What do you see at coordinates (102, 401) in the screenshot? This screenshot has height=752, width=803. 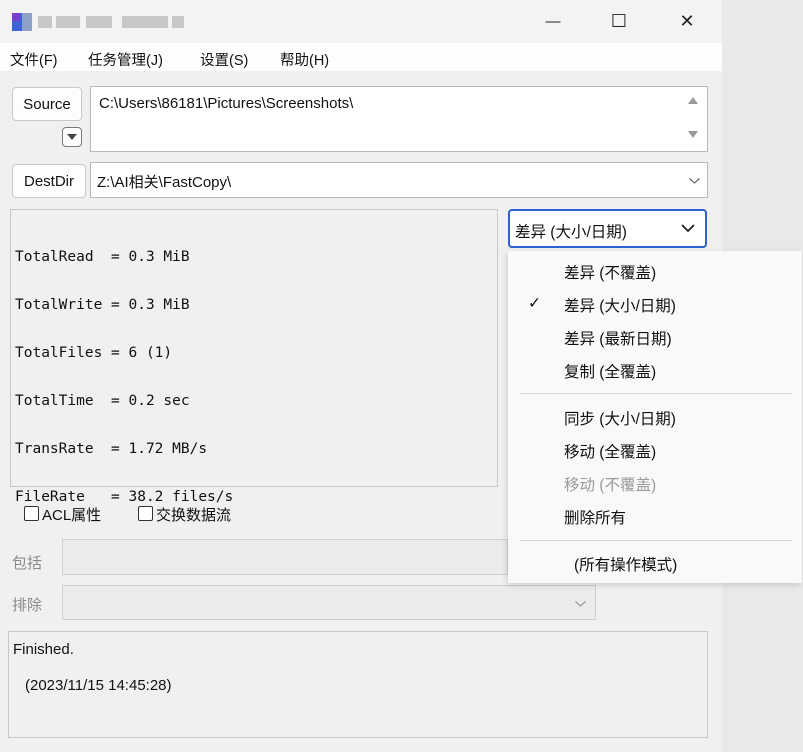 I see `stat-total-time: TotalTime = 0.2 sec` at bounding box center [102, 401].